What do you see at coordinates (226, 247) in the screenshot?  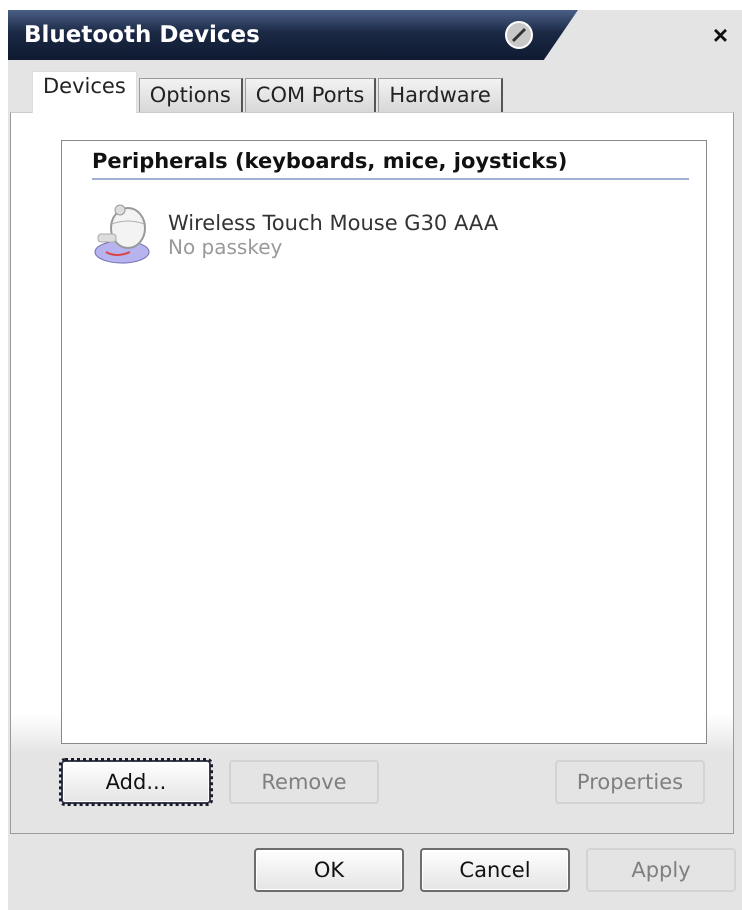 I see `device-status: No passkey` at bounding box center [226, 247].